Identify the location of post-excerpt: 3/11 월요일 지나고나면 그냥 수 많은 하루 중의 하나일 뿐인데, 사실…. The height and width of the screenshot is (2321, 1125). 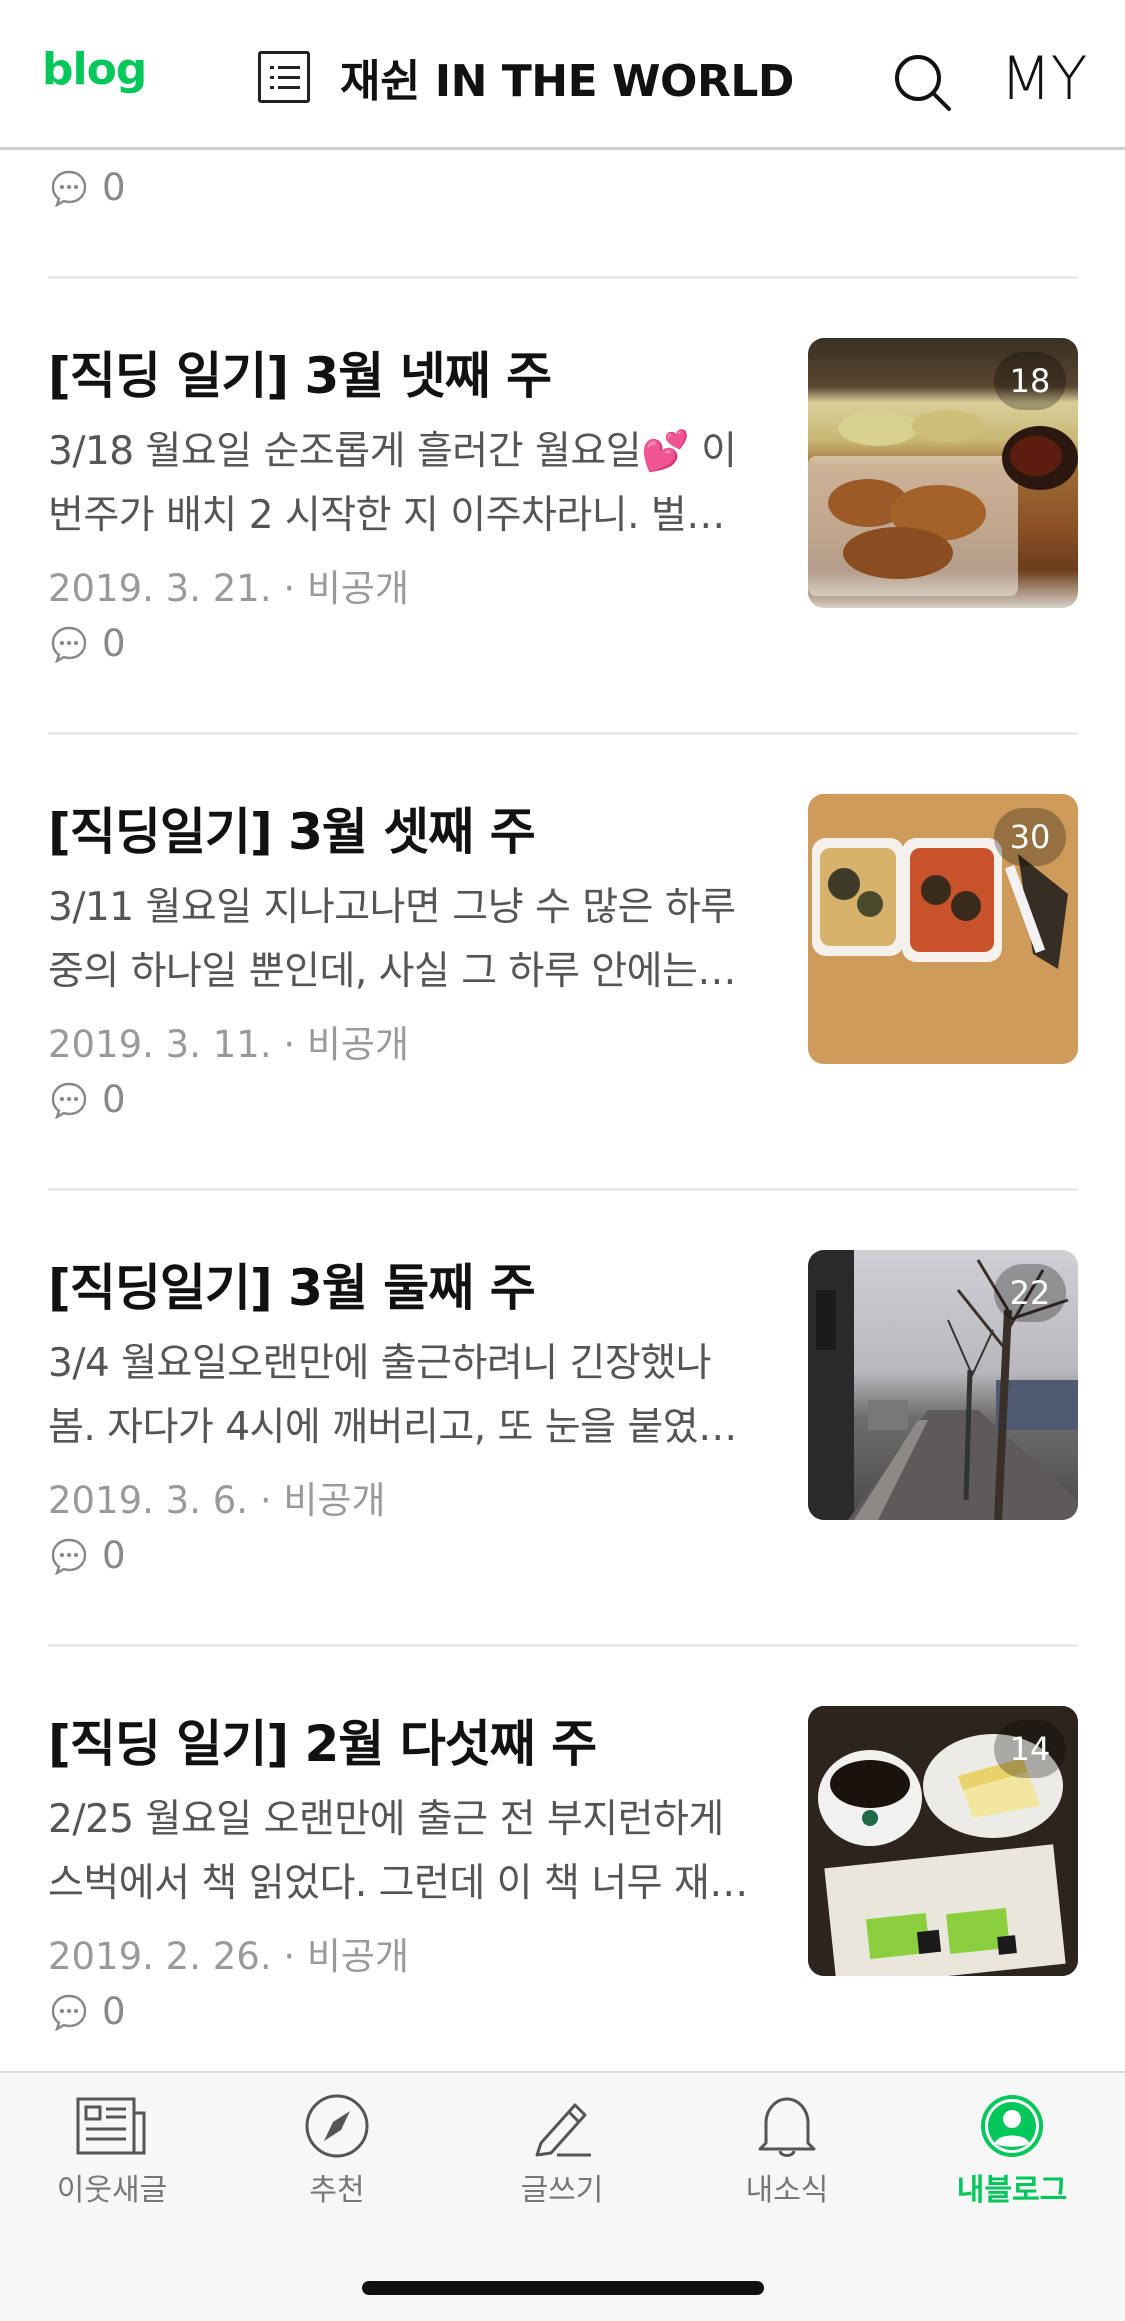
(408, 940).